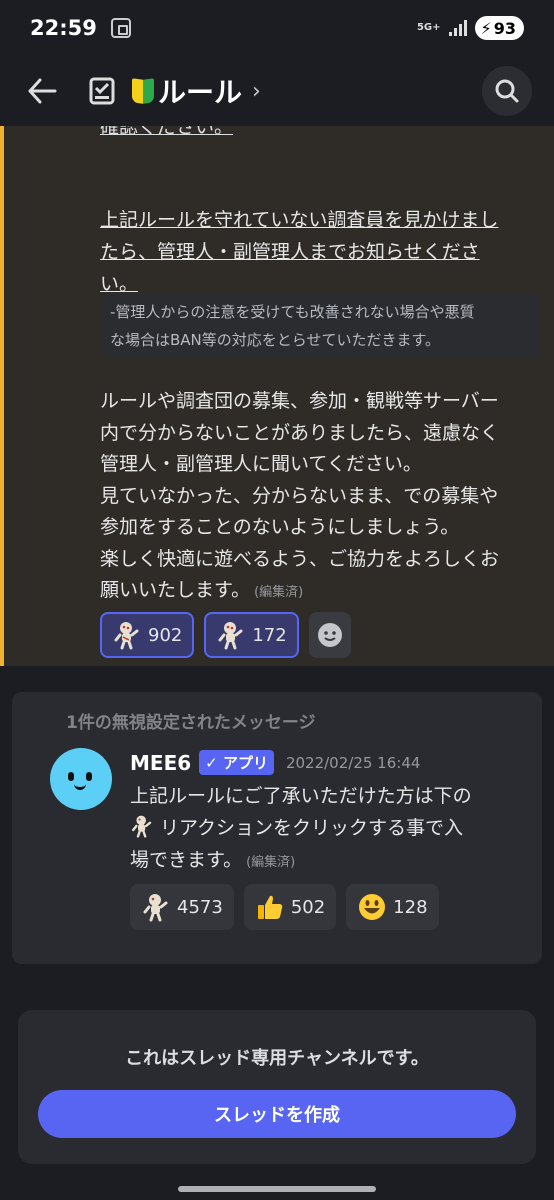 Image resolution: width=554 pixels, height=1200 pixels. What do you see at coordinates (277, 1058) in the screenshot?
I see `thread-notice-text: これはスレッド専用チャンネルです。` at bounding box center [277, 1058].